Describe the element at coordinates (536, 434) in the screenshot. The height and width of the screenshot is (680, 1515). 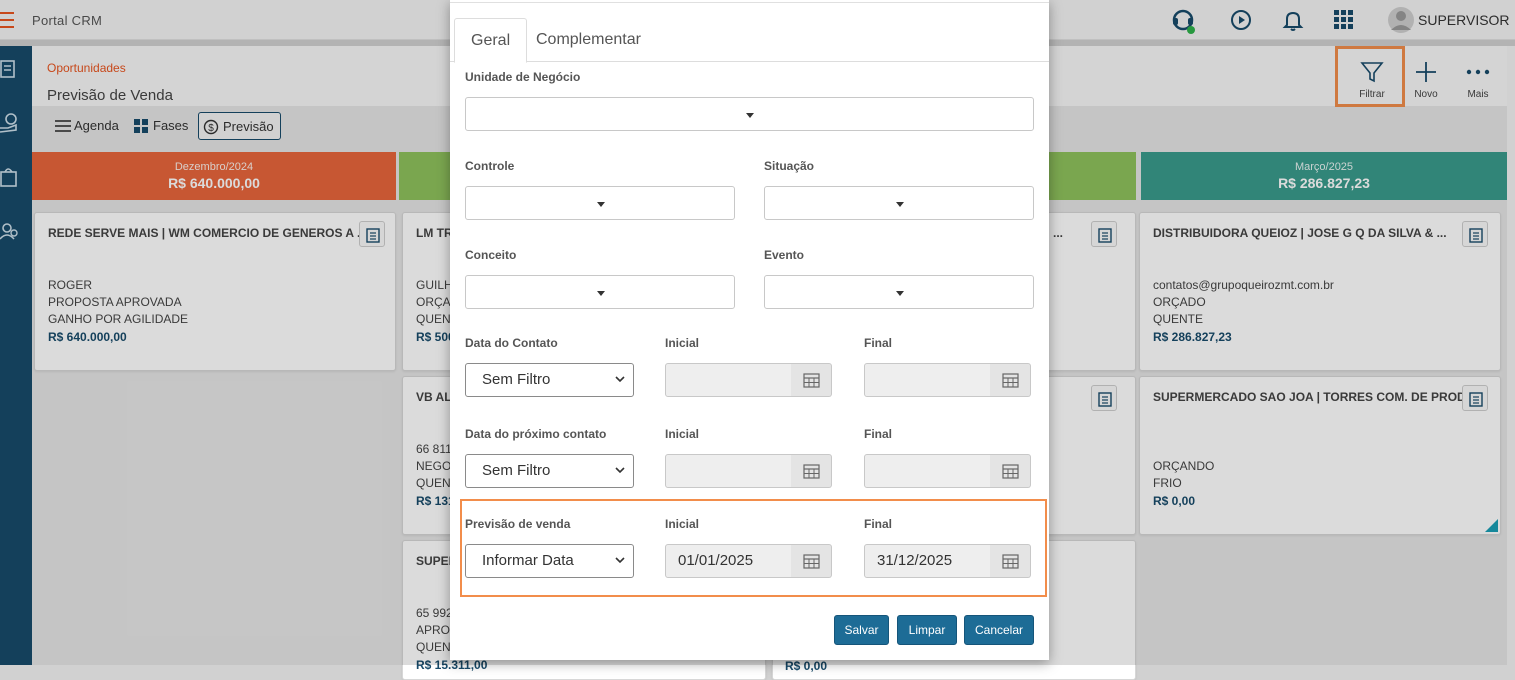
I see `data-proximo-label: Data do próximo contato` at that location.